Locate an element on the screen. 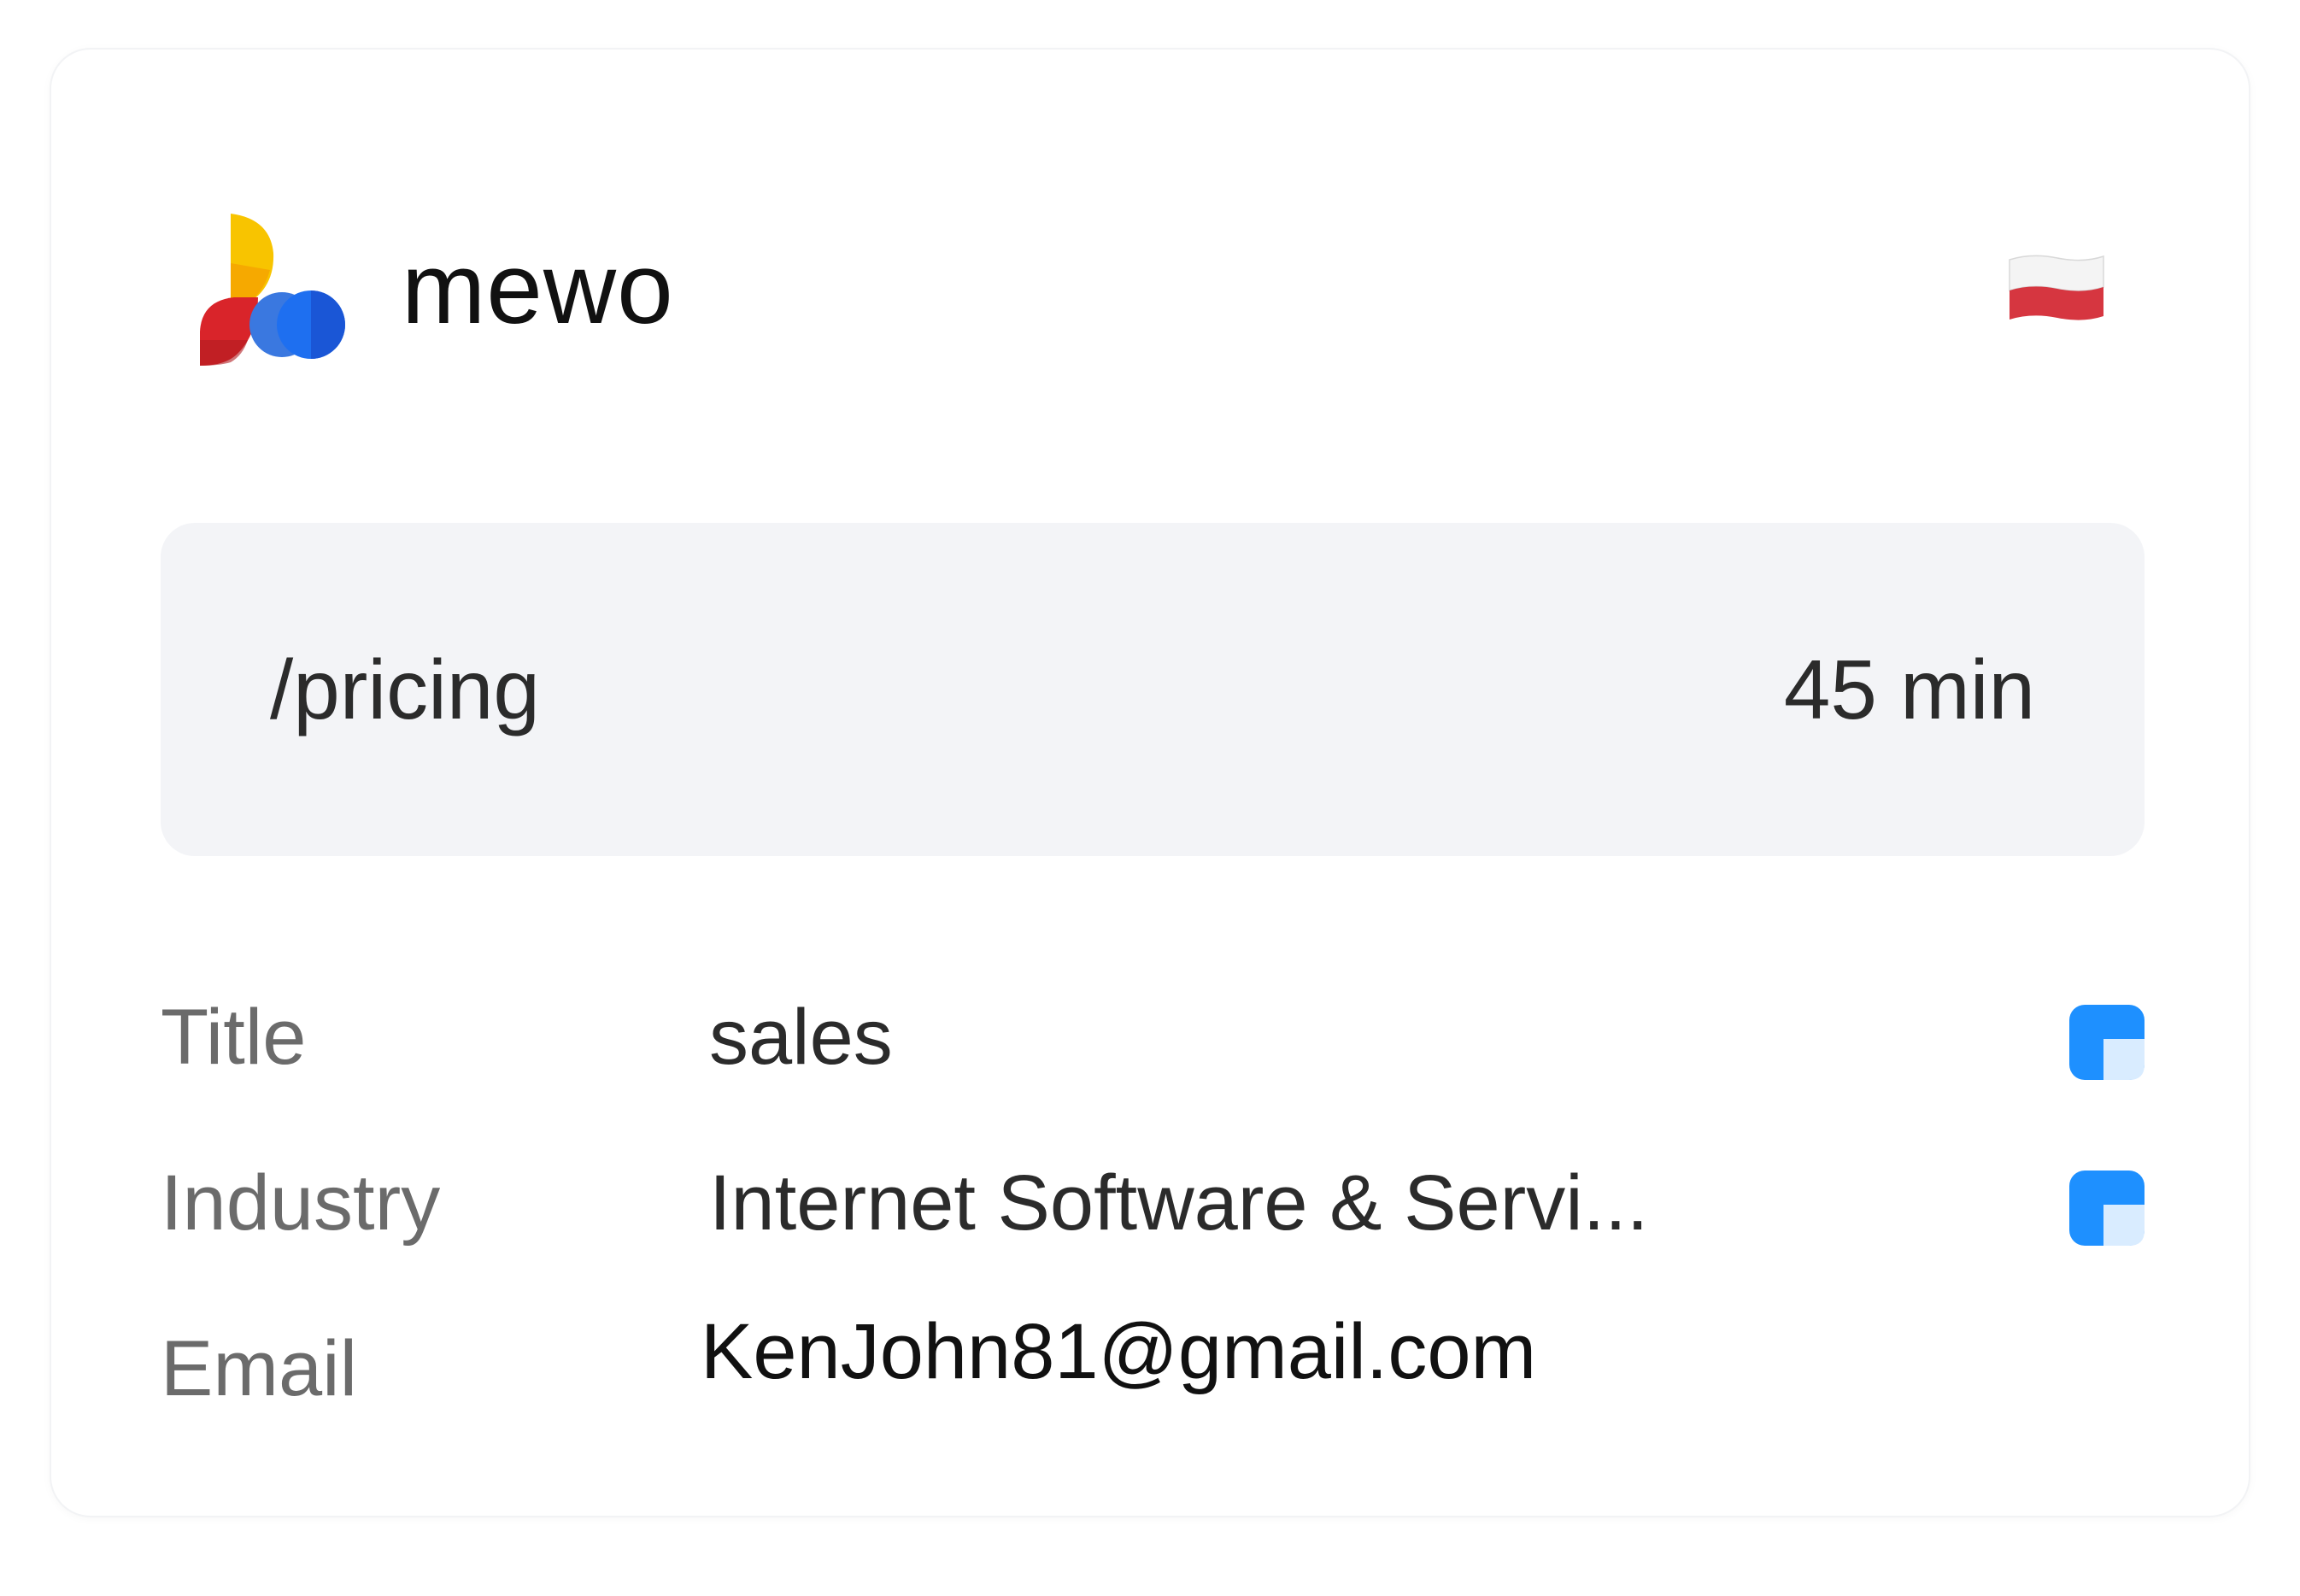  title-label: Title is located at coordinates (234, 1037).